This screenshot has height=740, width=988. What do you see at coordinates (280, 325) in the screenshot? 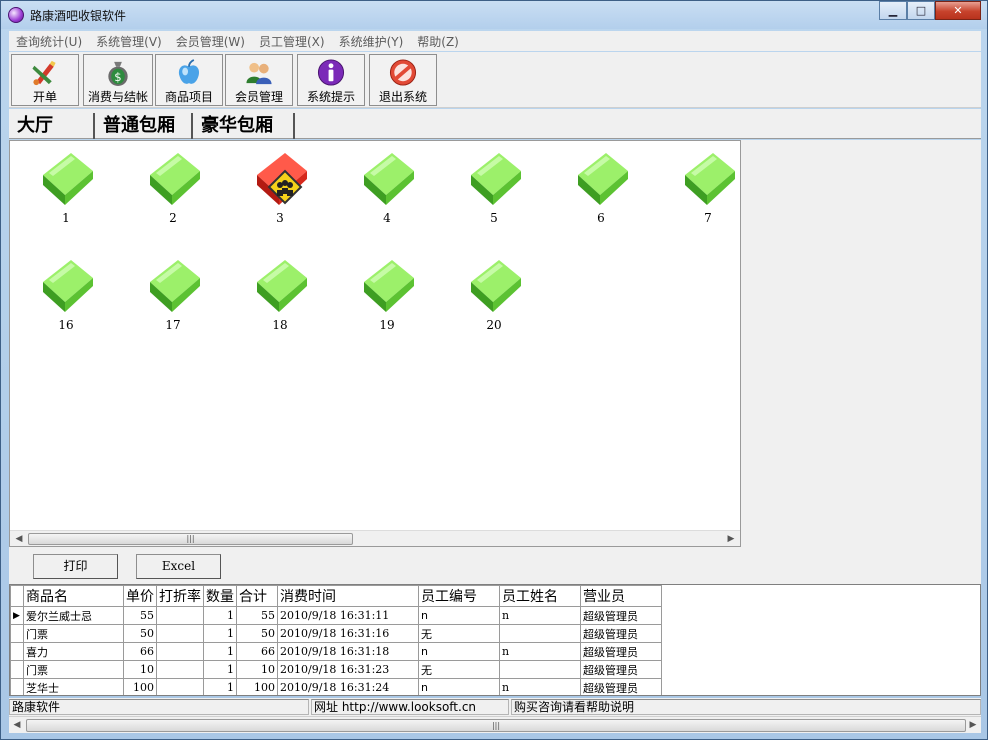
I see `room-number: 18` at bounding box center [280, 325].